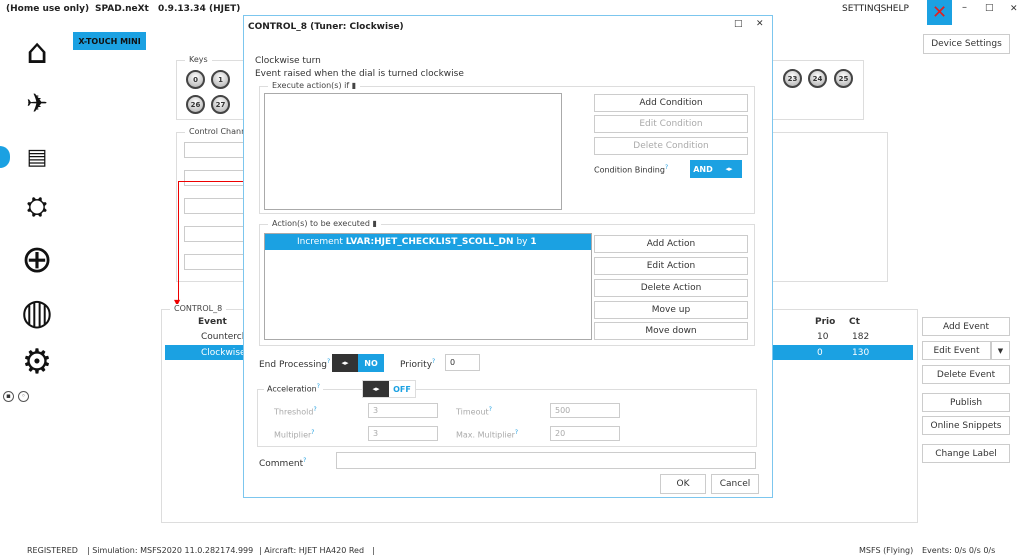 This screenshot has width=1024, height=559. Describe the element at coordinates (966, 402) in the screenshot. I see `publish-button: Publish` at that location.